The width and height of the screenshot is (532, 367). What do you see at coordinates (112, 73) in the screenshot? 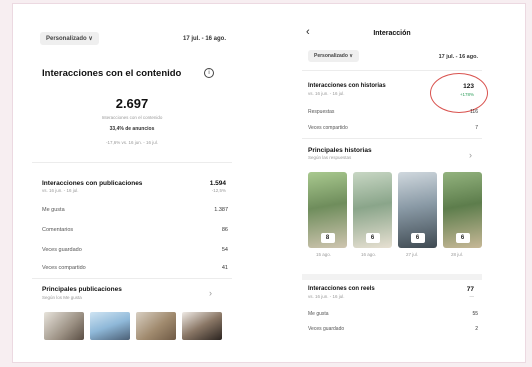
I see `section-title: Interacciones con el contenido` at bounding box center [112, 73].